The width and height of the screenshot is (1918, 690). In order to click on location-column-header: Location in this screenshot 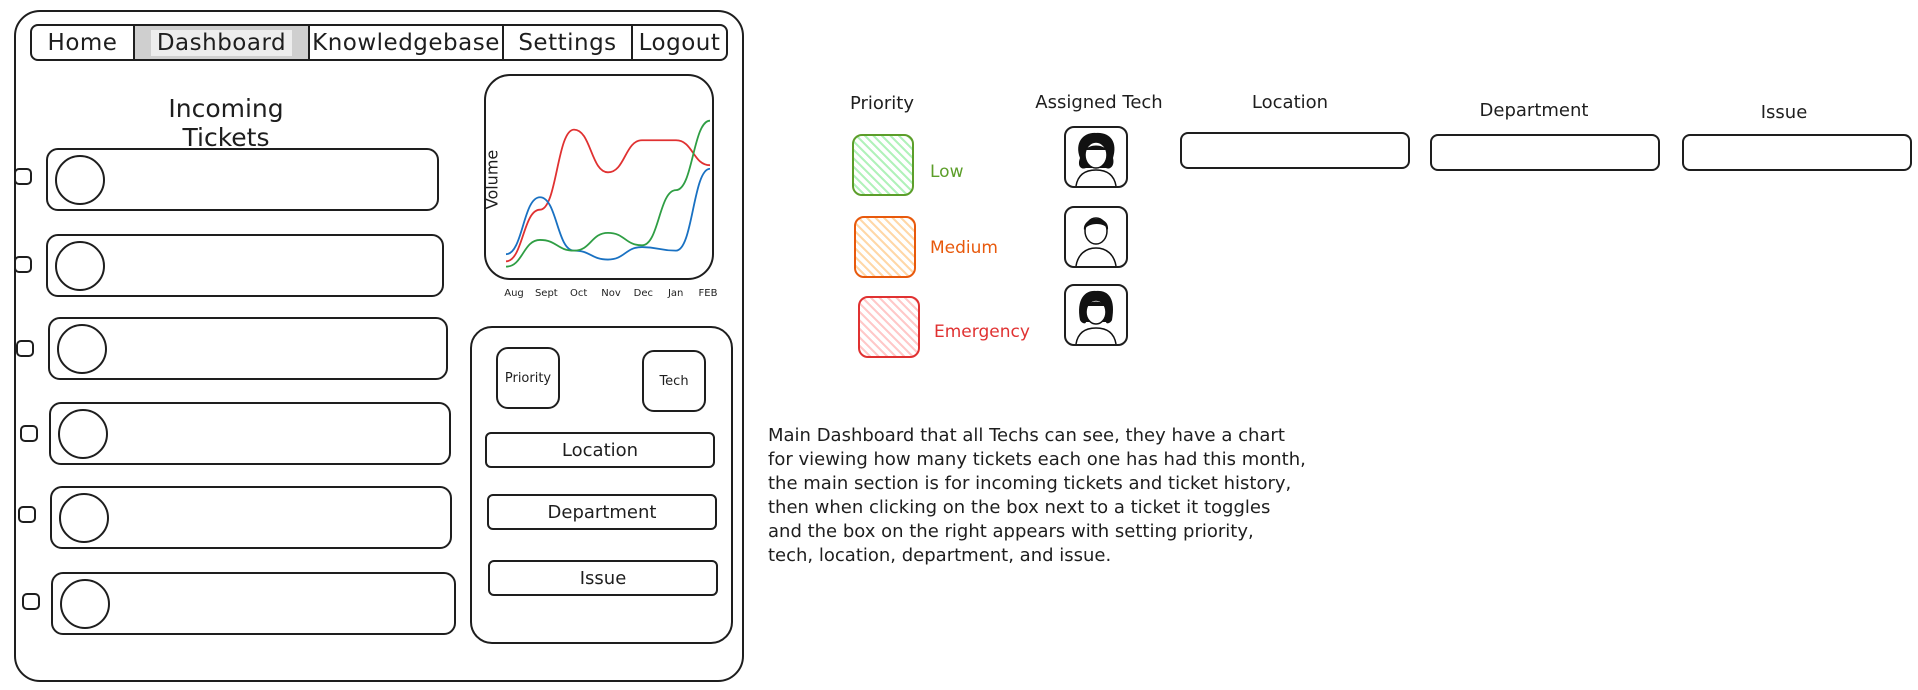, I will do `click(1290, 102)`.